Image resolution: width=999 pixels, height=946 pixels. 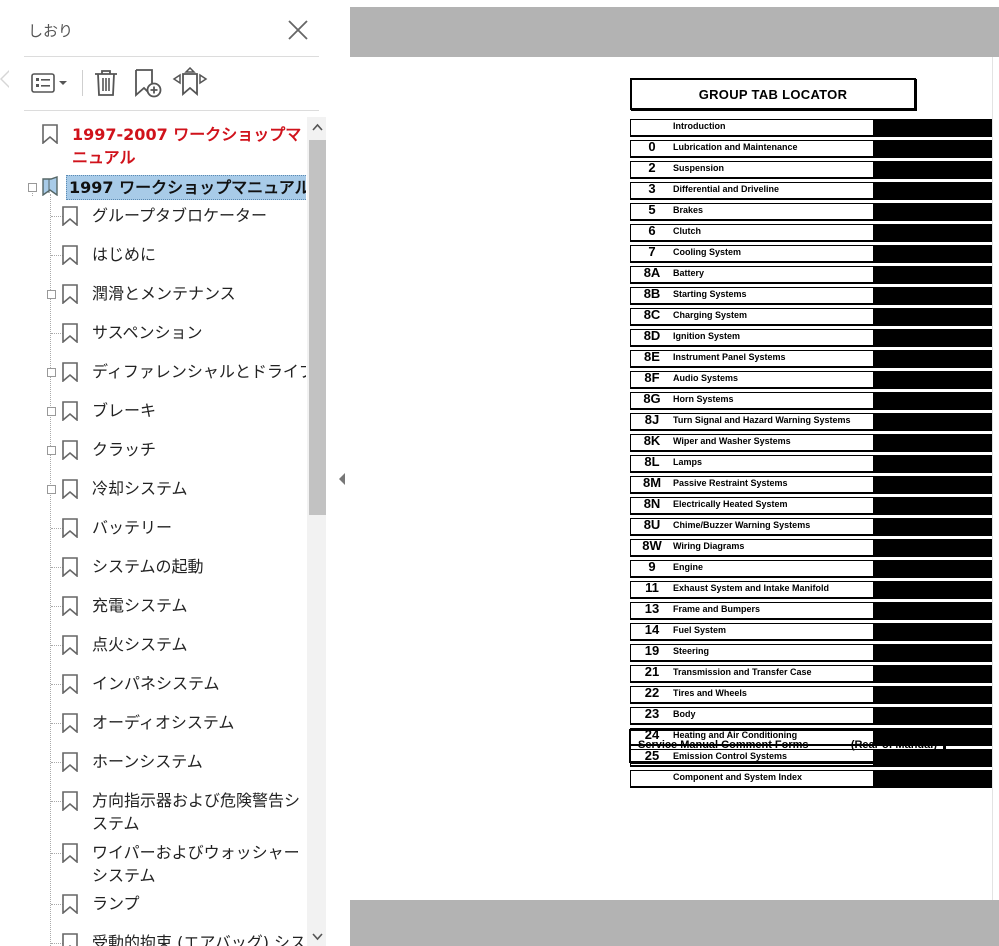 I want to click on bookmark-item: ブレーキ, so click(x=165, y=414).